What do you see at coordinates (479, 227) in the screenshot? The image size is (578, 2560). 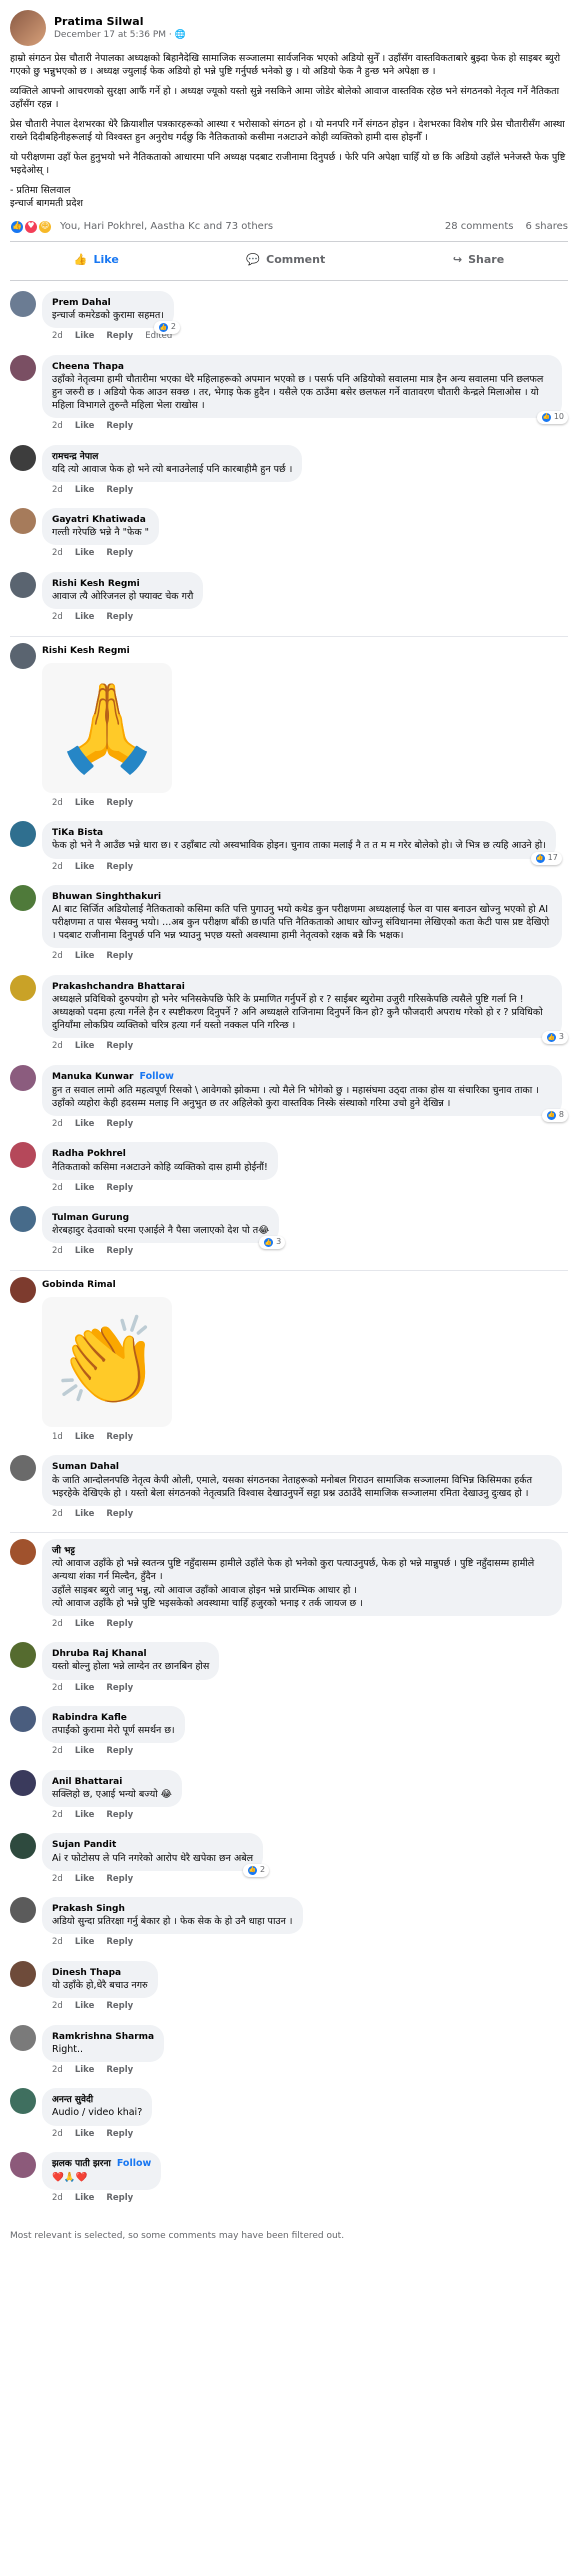 I see `comments-count: 28 comments` at bounding box center [479, 227].